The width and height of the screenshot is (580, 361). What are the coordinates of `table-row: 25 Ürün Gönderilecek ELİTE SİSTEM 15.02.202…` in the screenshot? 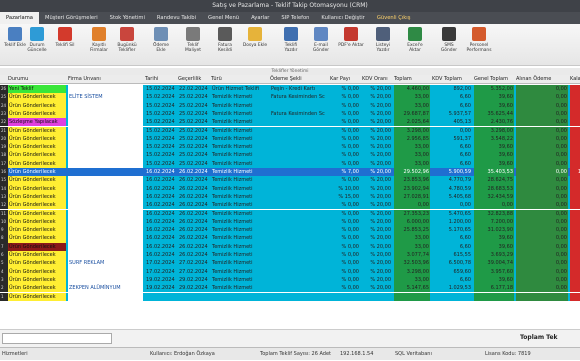 It's located at (290, 97).